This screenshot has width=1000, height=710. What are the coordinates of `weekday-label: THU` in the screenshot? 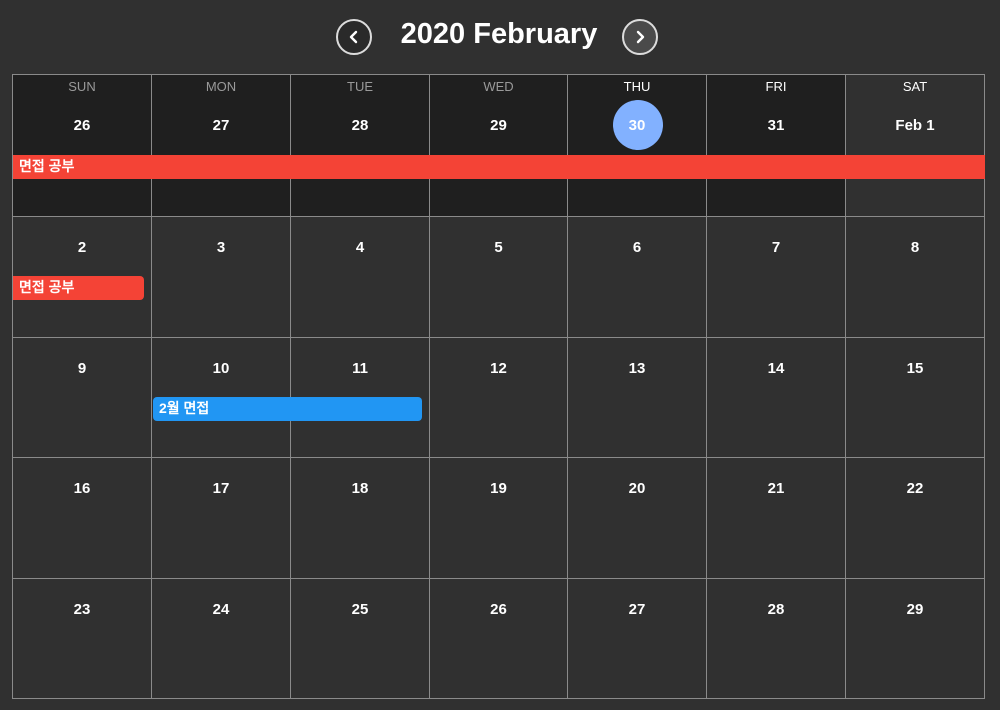 It's located at (637, 86).